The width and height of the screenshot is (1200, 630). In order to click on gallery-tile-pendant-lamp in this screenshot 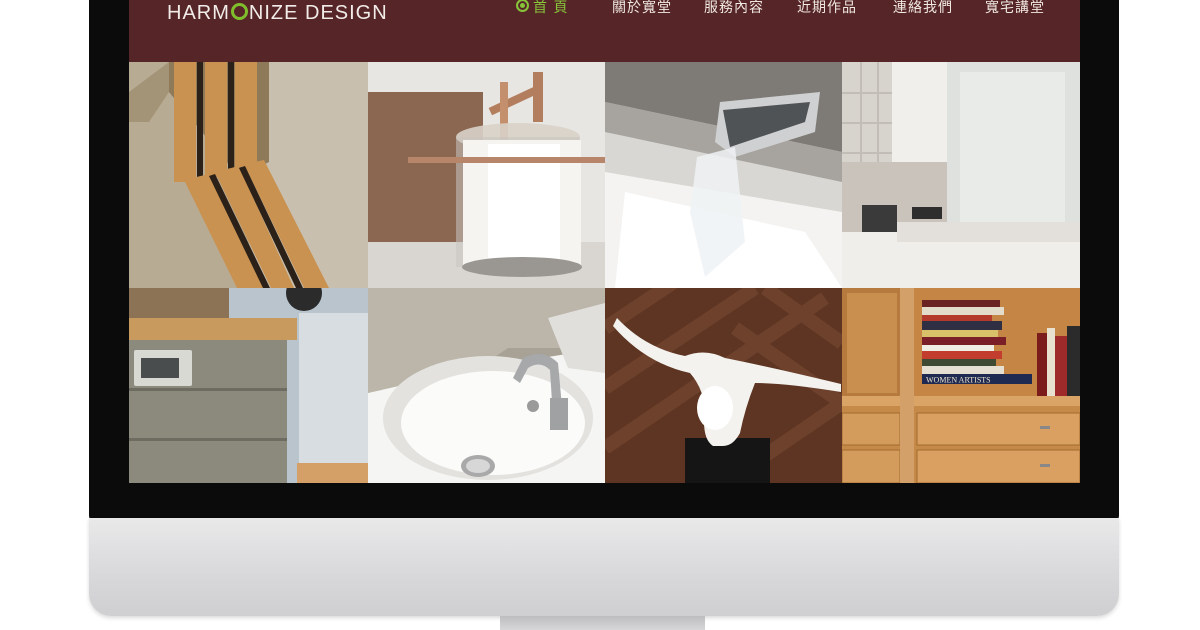, I will do `click(486, 175)`.